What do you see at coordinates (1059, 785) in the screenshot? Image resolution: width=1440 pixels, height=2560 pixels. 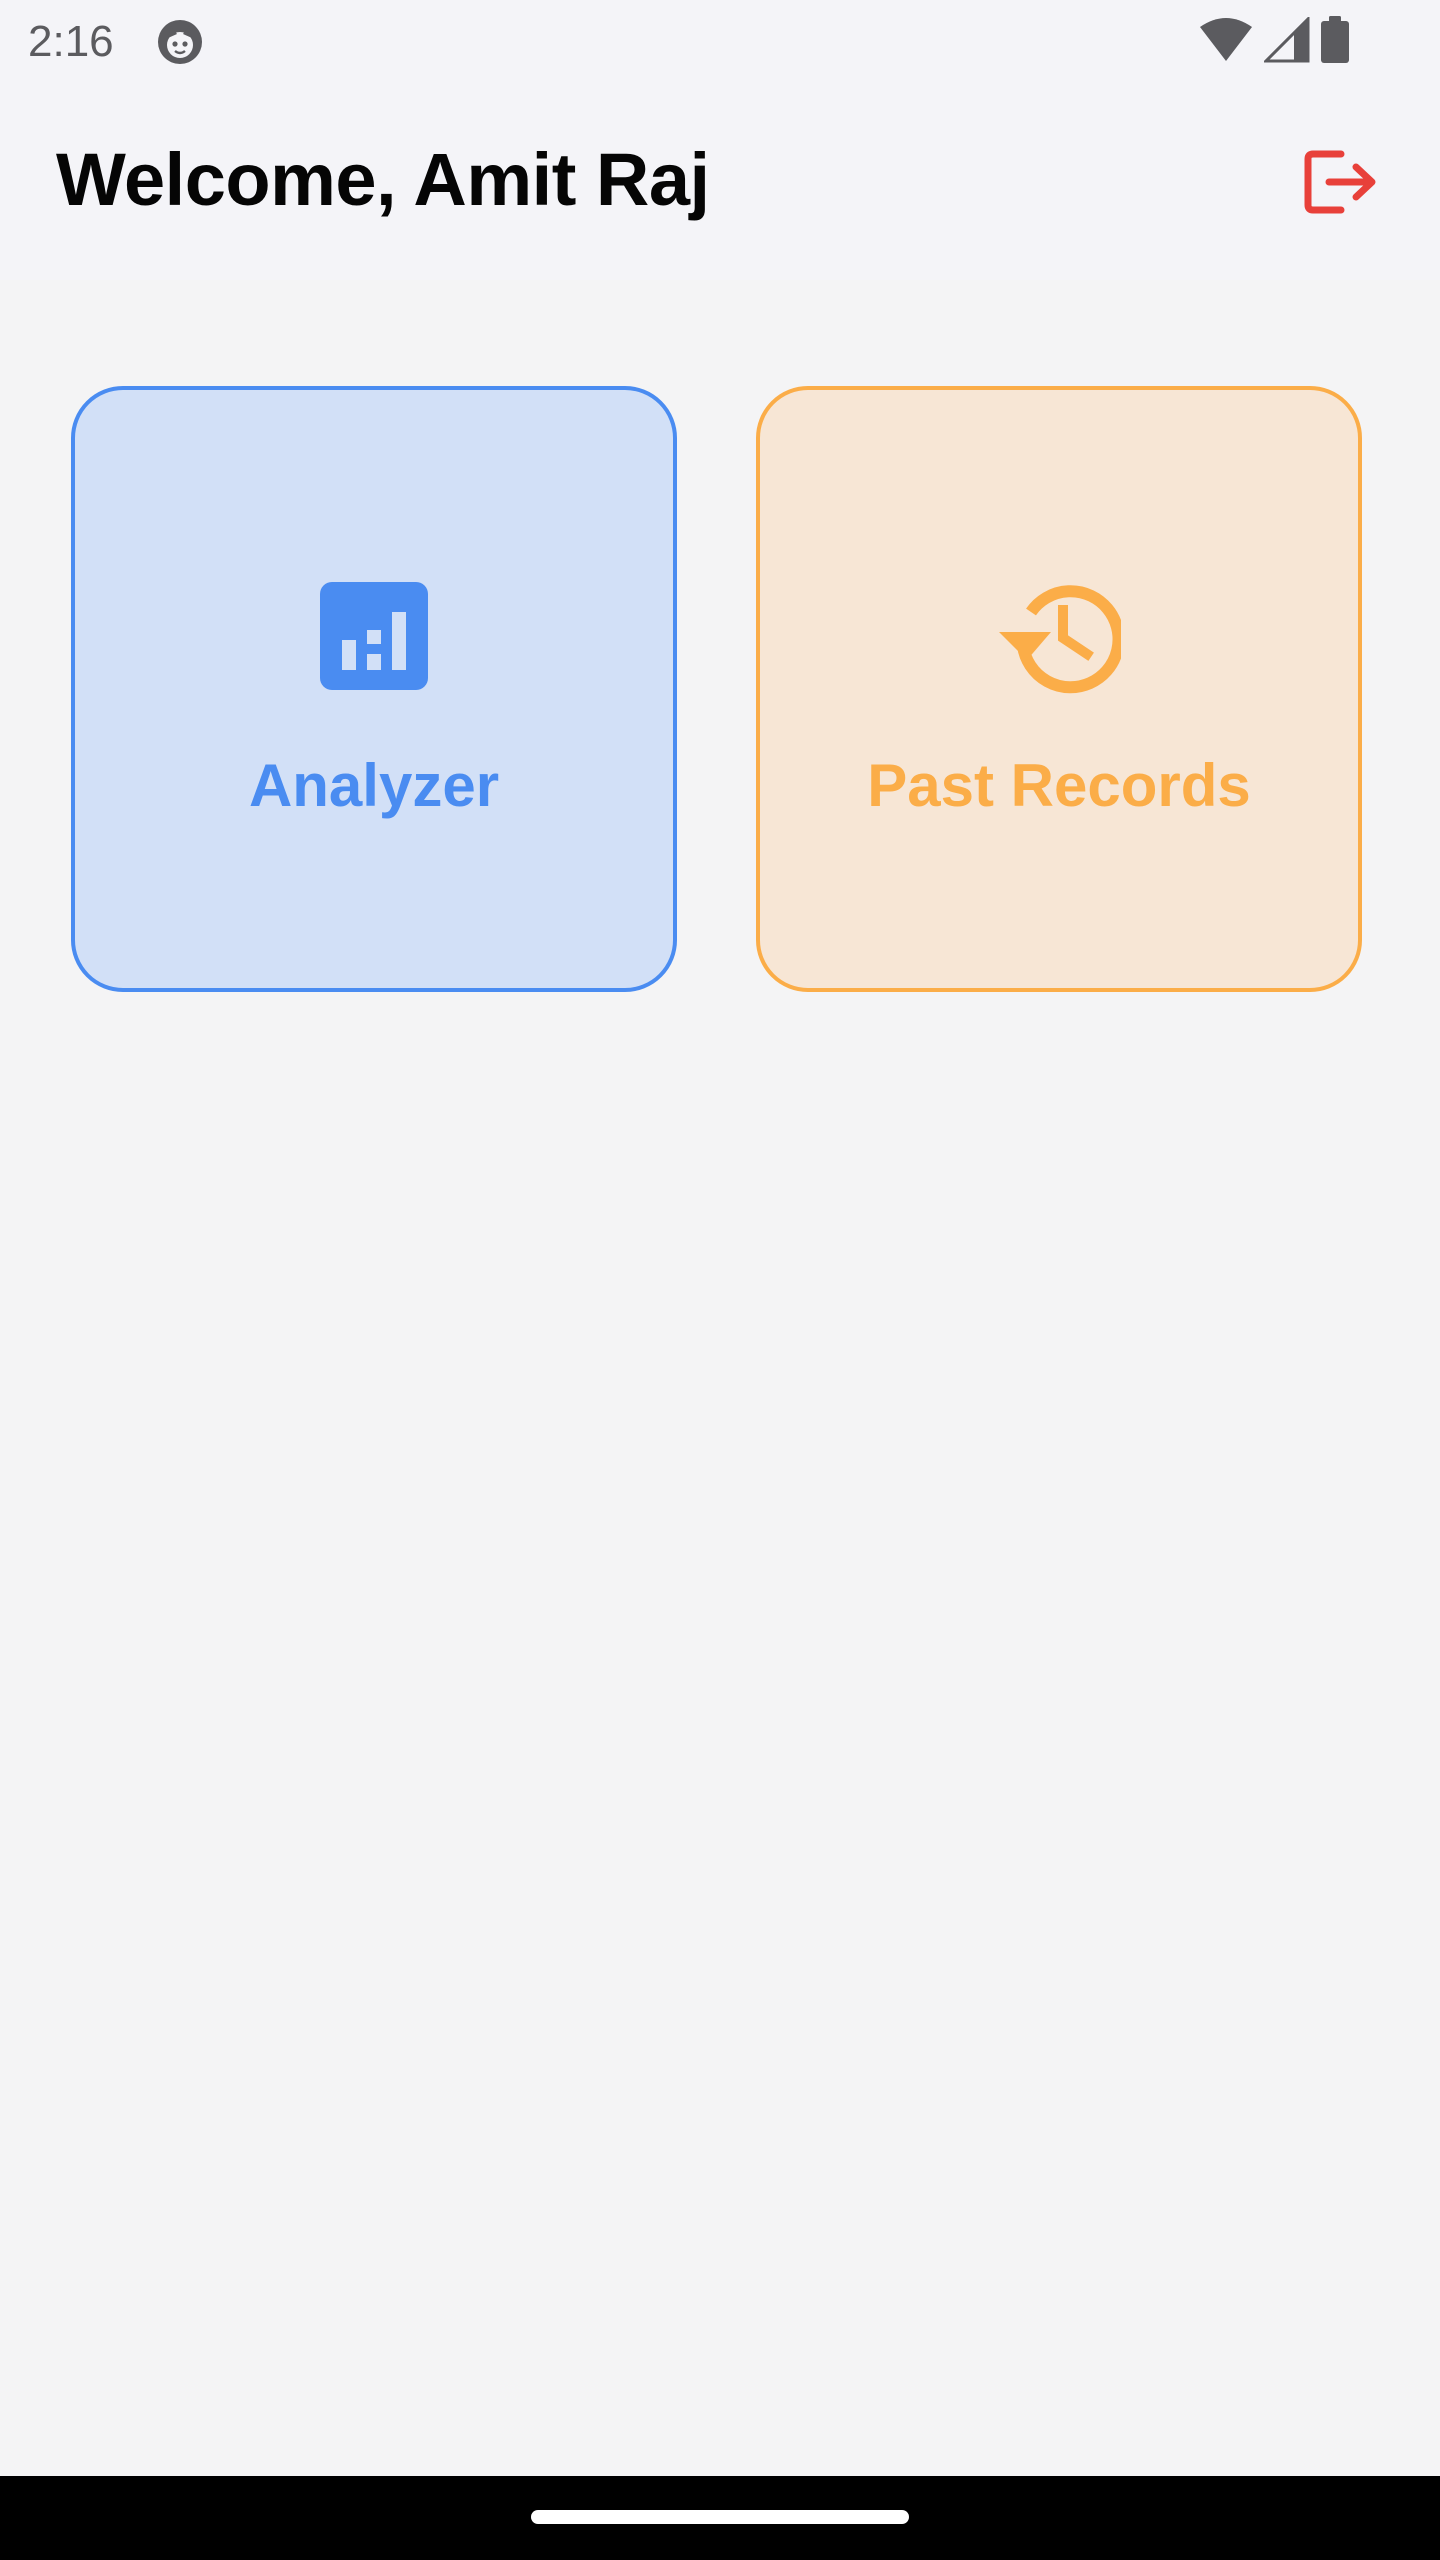 I see `past-records-label: Past Records` at bounding box center [1059, 785].